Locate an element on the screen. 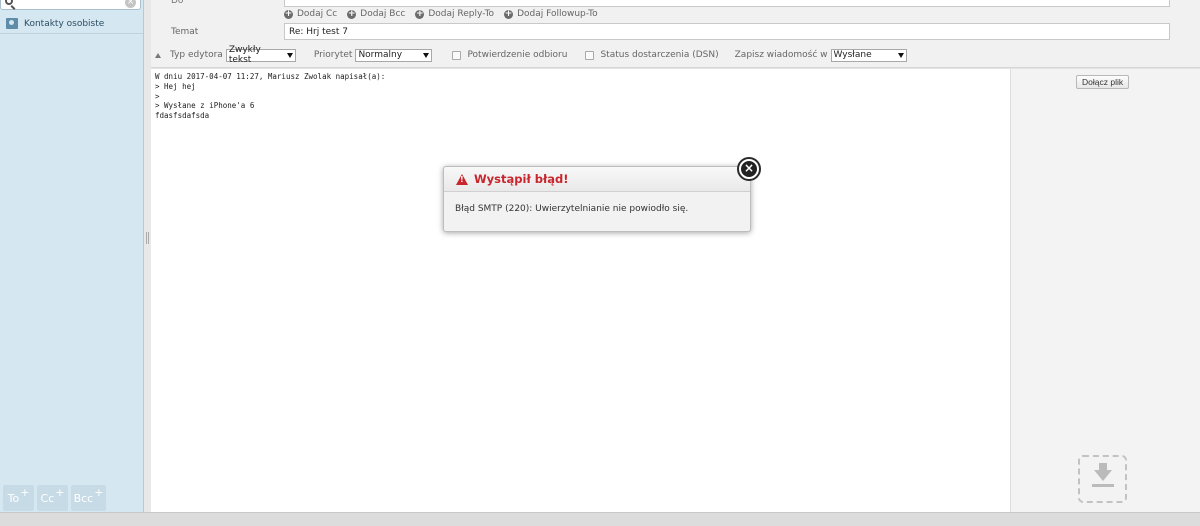 Image resolution: width=1200 pixels, height=526 pixels. arrow-base is located at coordinates (1103, 485).